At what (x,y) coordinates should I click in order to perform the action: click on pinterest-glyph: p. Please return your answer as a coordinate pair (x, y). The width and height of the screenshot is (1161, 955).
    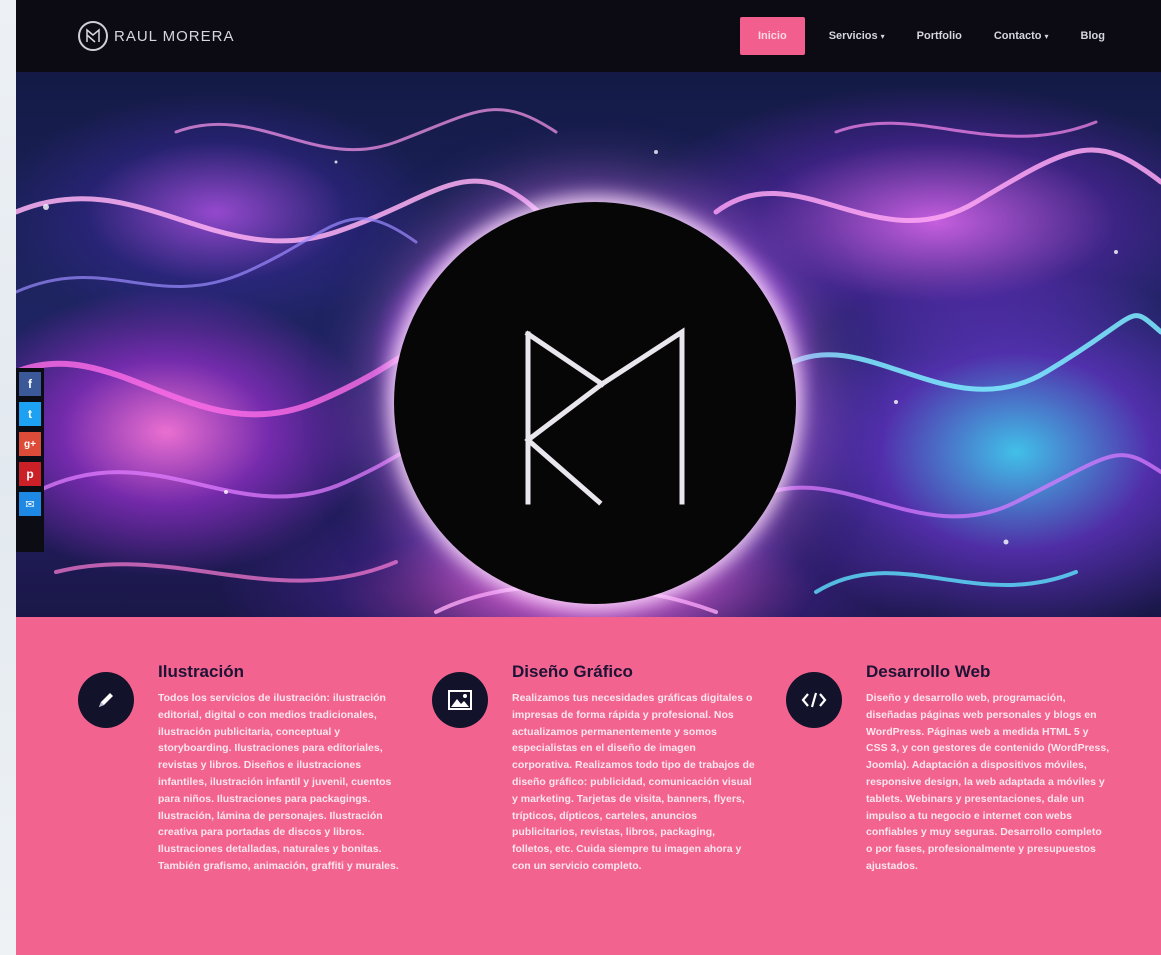
    Looking at the image, I should click on (30, 474).